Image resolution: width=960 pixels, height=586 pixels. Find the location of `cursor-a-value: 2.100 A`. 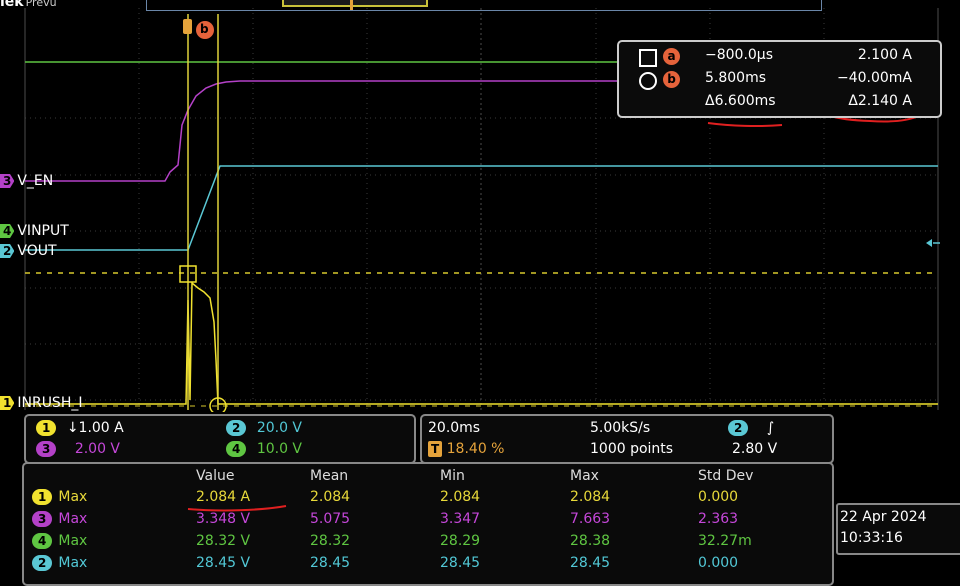

cursor-a-value: 2.100 A is located at coordinates (884, 55).